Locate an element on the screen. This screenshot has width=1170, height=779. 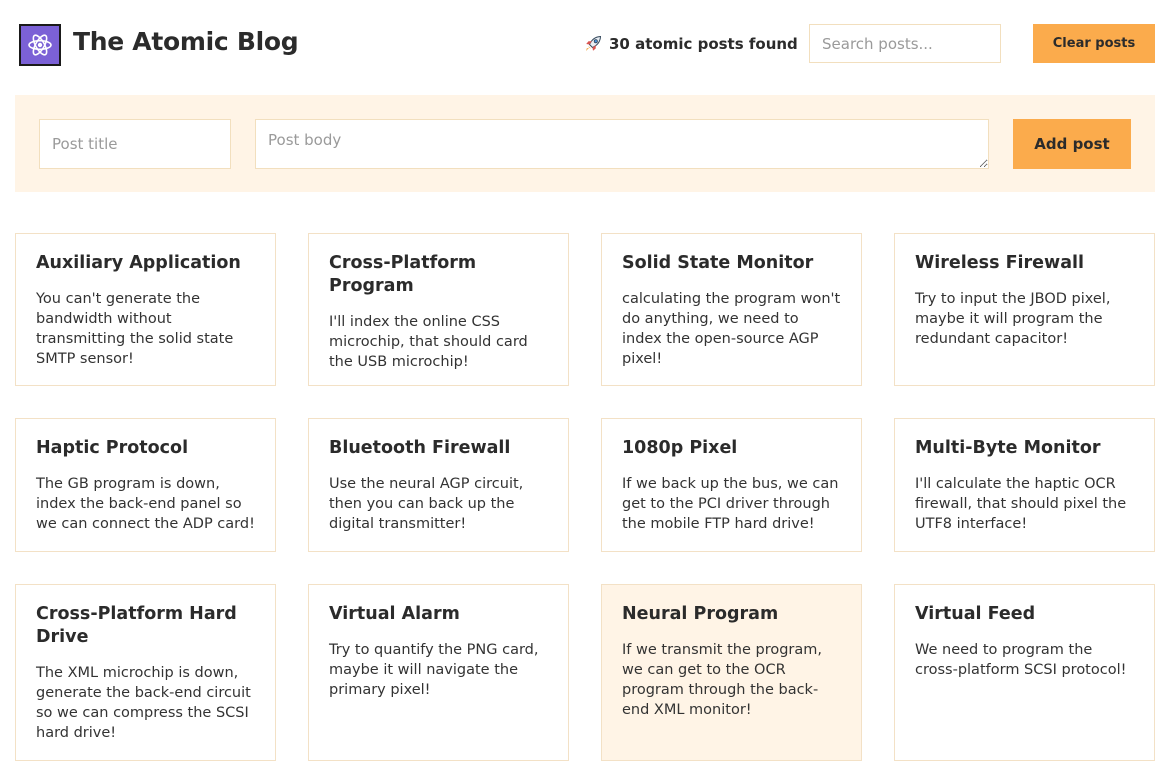
post-title: Cross-Platform Program is located at coordinates (403, 274).